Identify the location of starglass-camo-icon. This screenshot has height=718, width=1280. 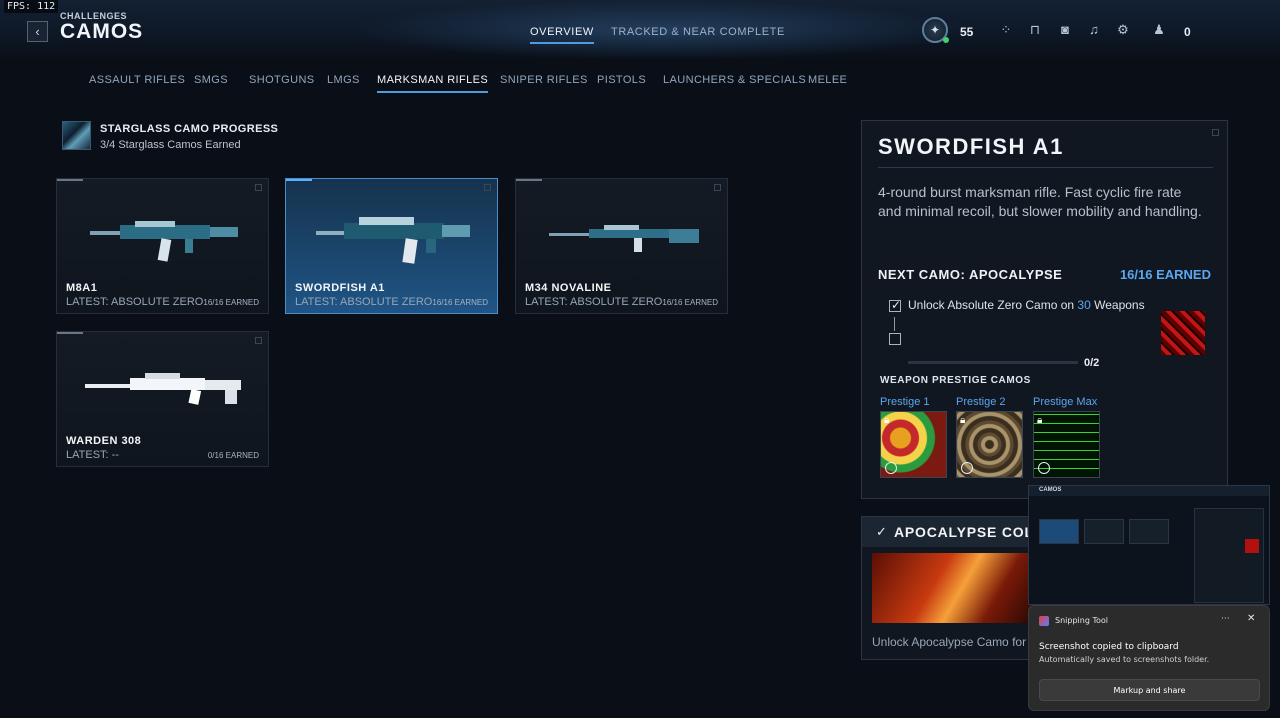
(76, 135).